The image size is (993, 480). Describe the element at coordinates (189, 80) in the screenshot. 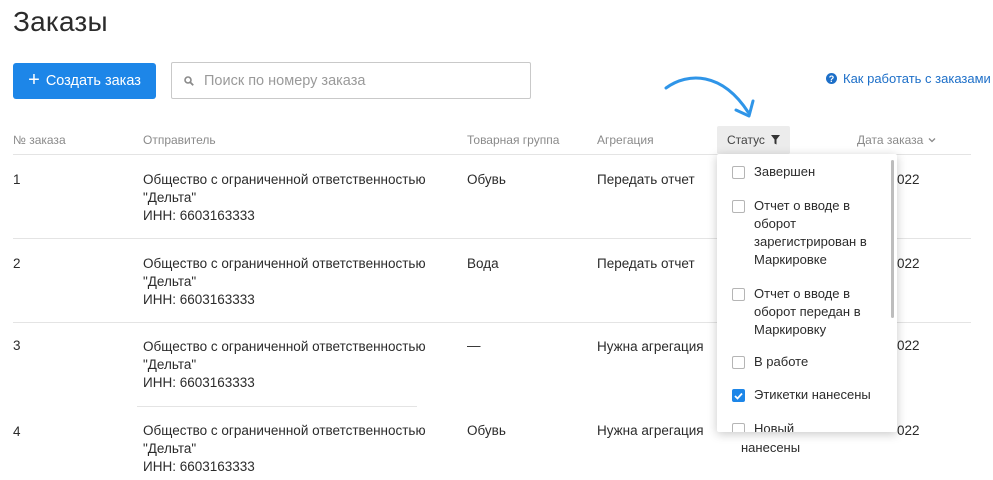

I see `search-icon` at that location.